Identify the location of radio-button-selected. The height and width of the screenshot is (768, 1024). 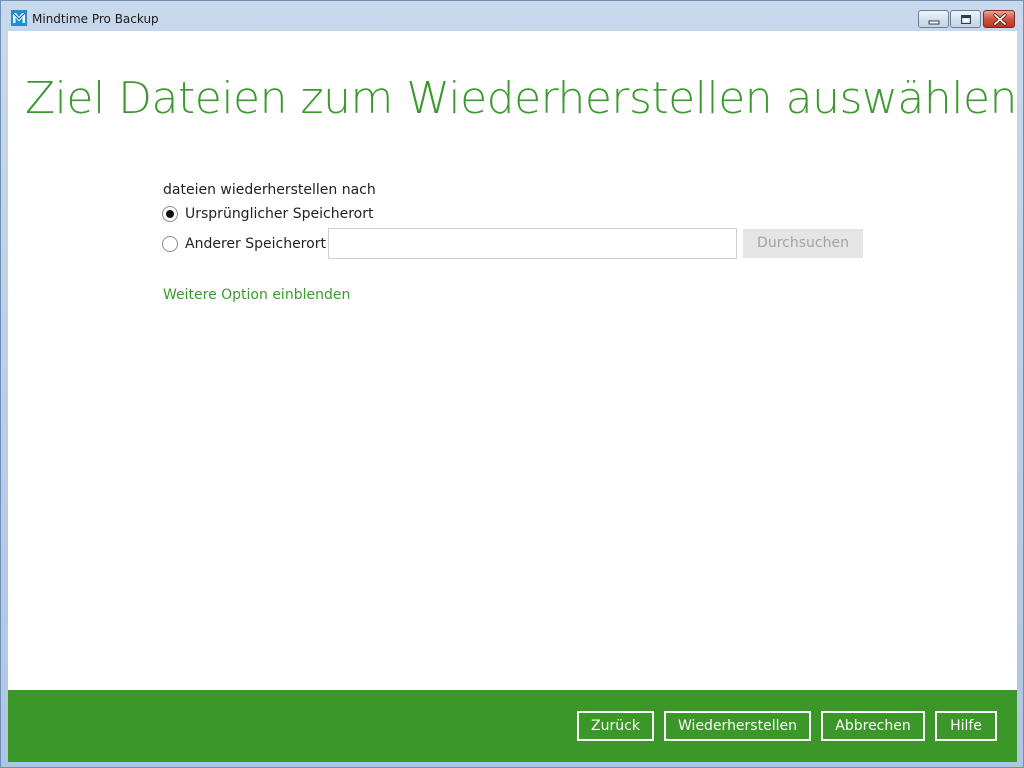
(170, 214).